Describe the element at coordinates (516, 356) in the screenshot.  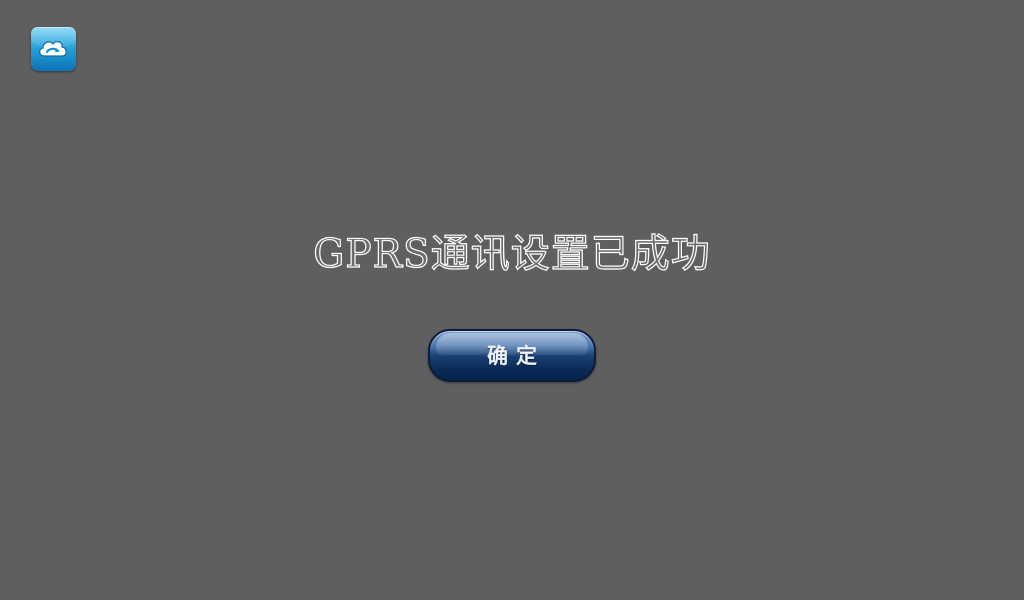
I see `confirm-button-label: 确定` at that location.